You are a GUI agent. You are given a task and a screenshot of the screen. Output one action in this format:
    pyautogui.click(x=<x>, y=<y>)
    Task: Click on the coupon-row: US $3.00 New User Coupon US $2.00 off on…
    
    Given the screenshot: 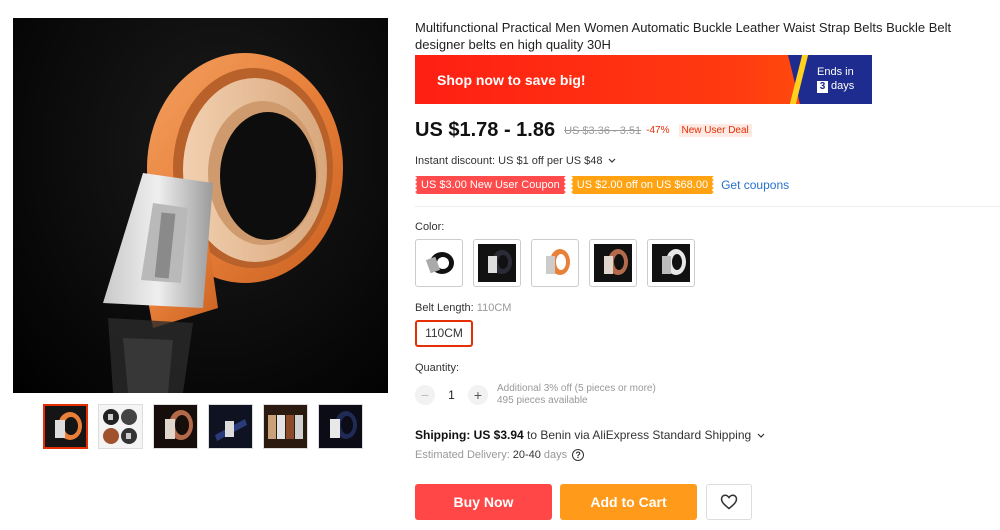 What is the action you would take?
    pyautogui.click(x=601, y=185)
    